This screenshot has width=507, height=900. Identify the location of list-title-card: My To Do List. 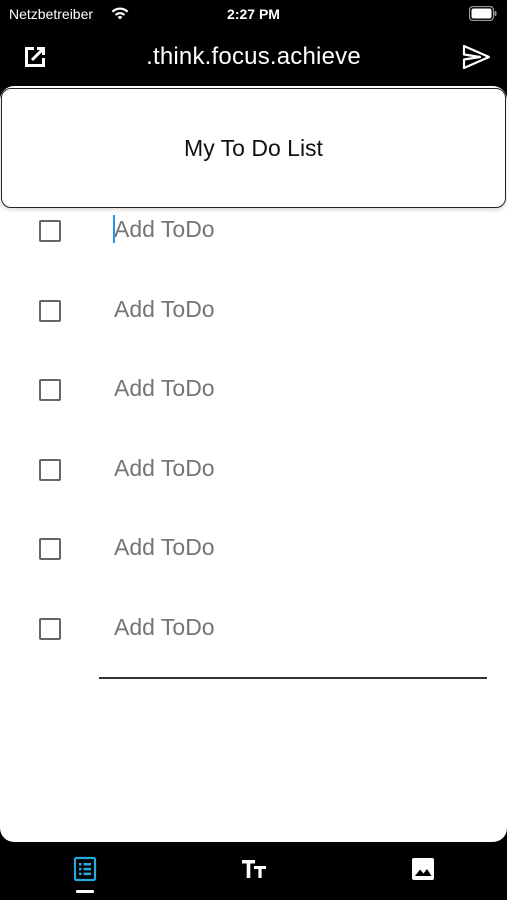
(253, 148).